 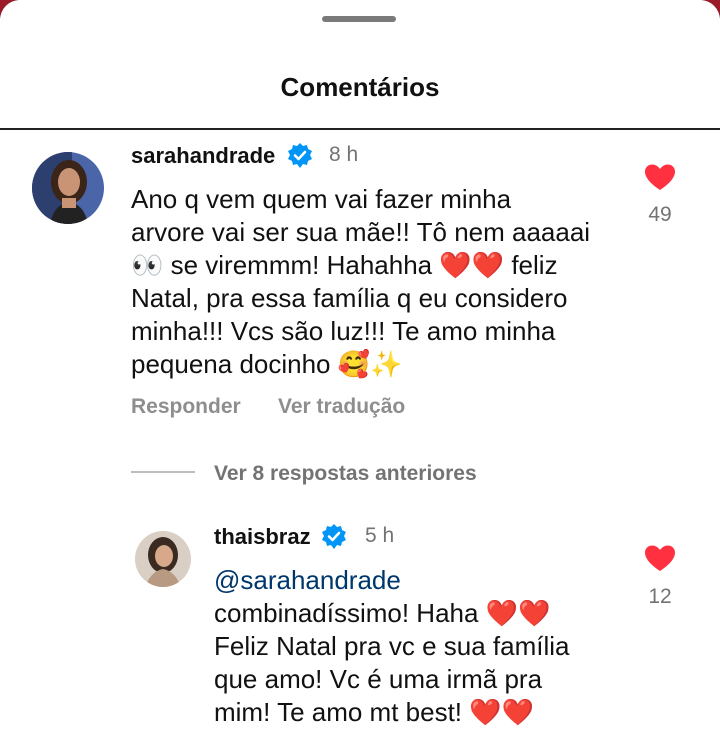 I want to click on like-count: 49, so click(x=660, y=214).